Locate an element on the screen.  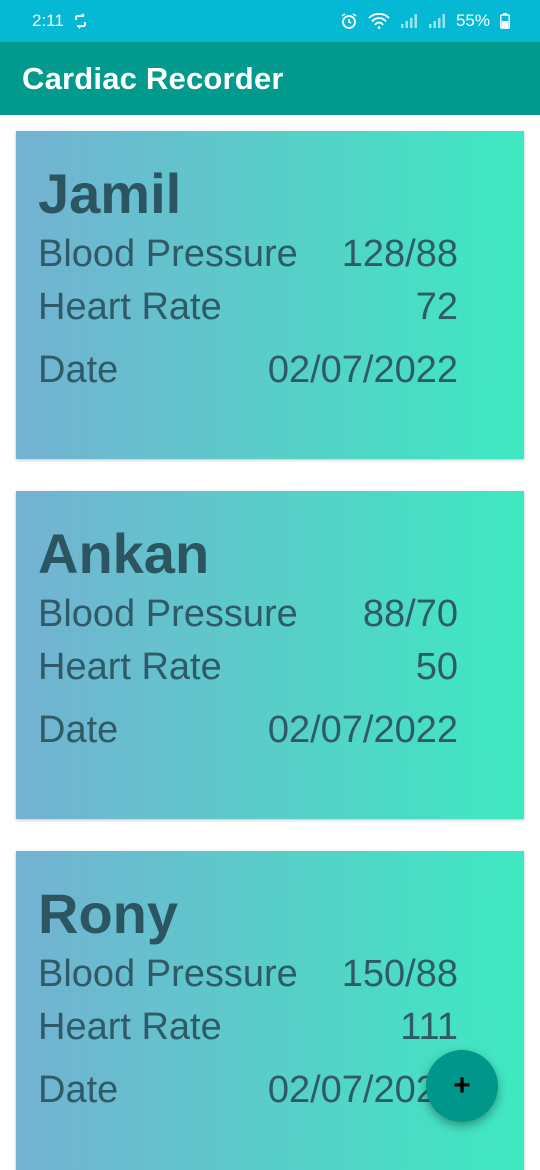
app-bar: Cardiac Recorder is located at coordinates (270, 78).